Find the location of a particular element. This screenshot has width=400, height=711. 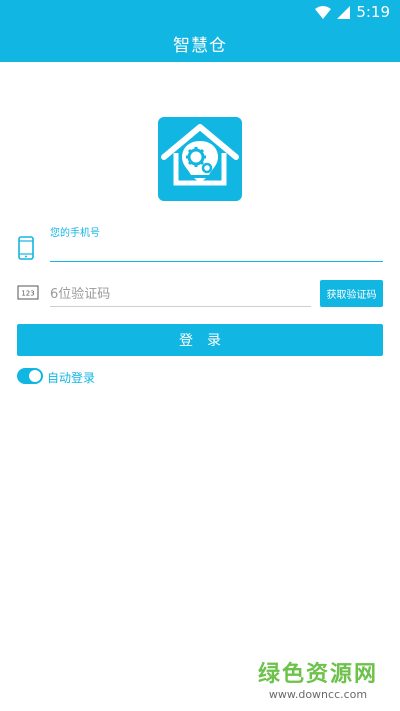

toggle-knob is located at coordinates (35, 376).